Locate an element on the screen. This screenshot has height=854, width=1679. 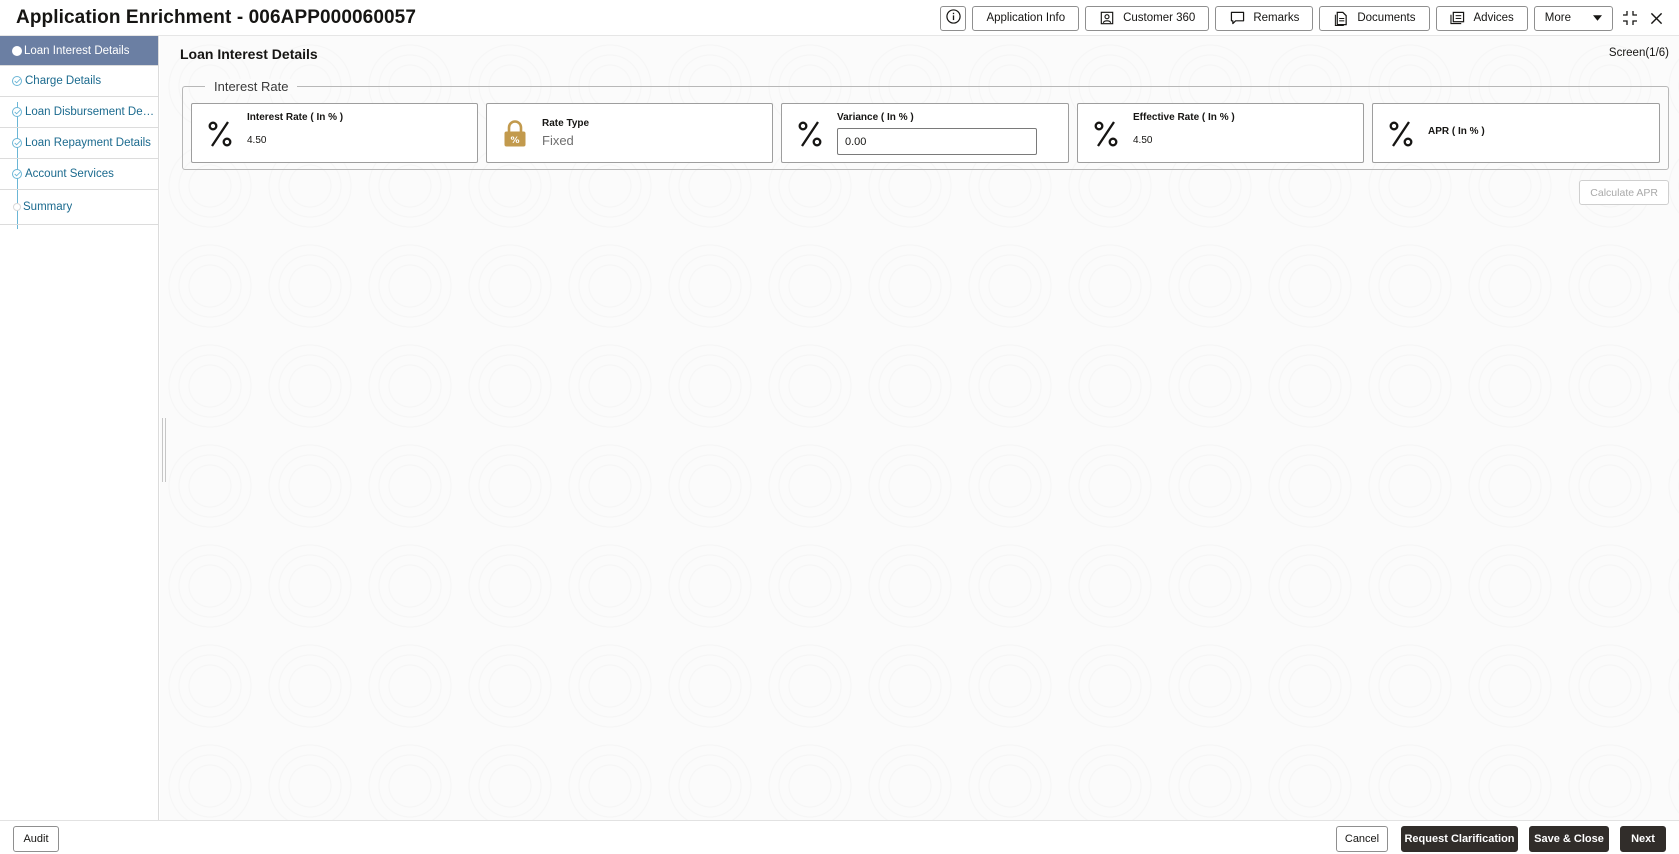
audit-button: Audit is located at coordinates (36, 839).